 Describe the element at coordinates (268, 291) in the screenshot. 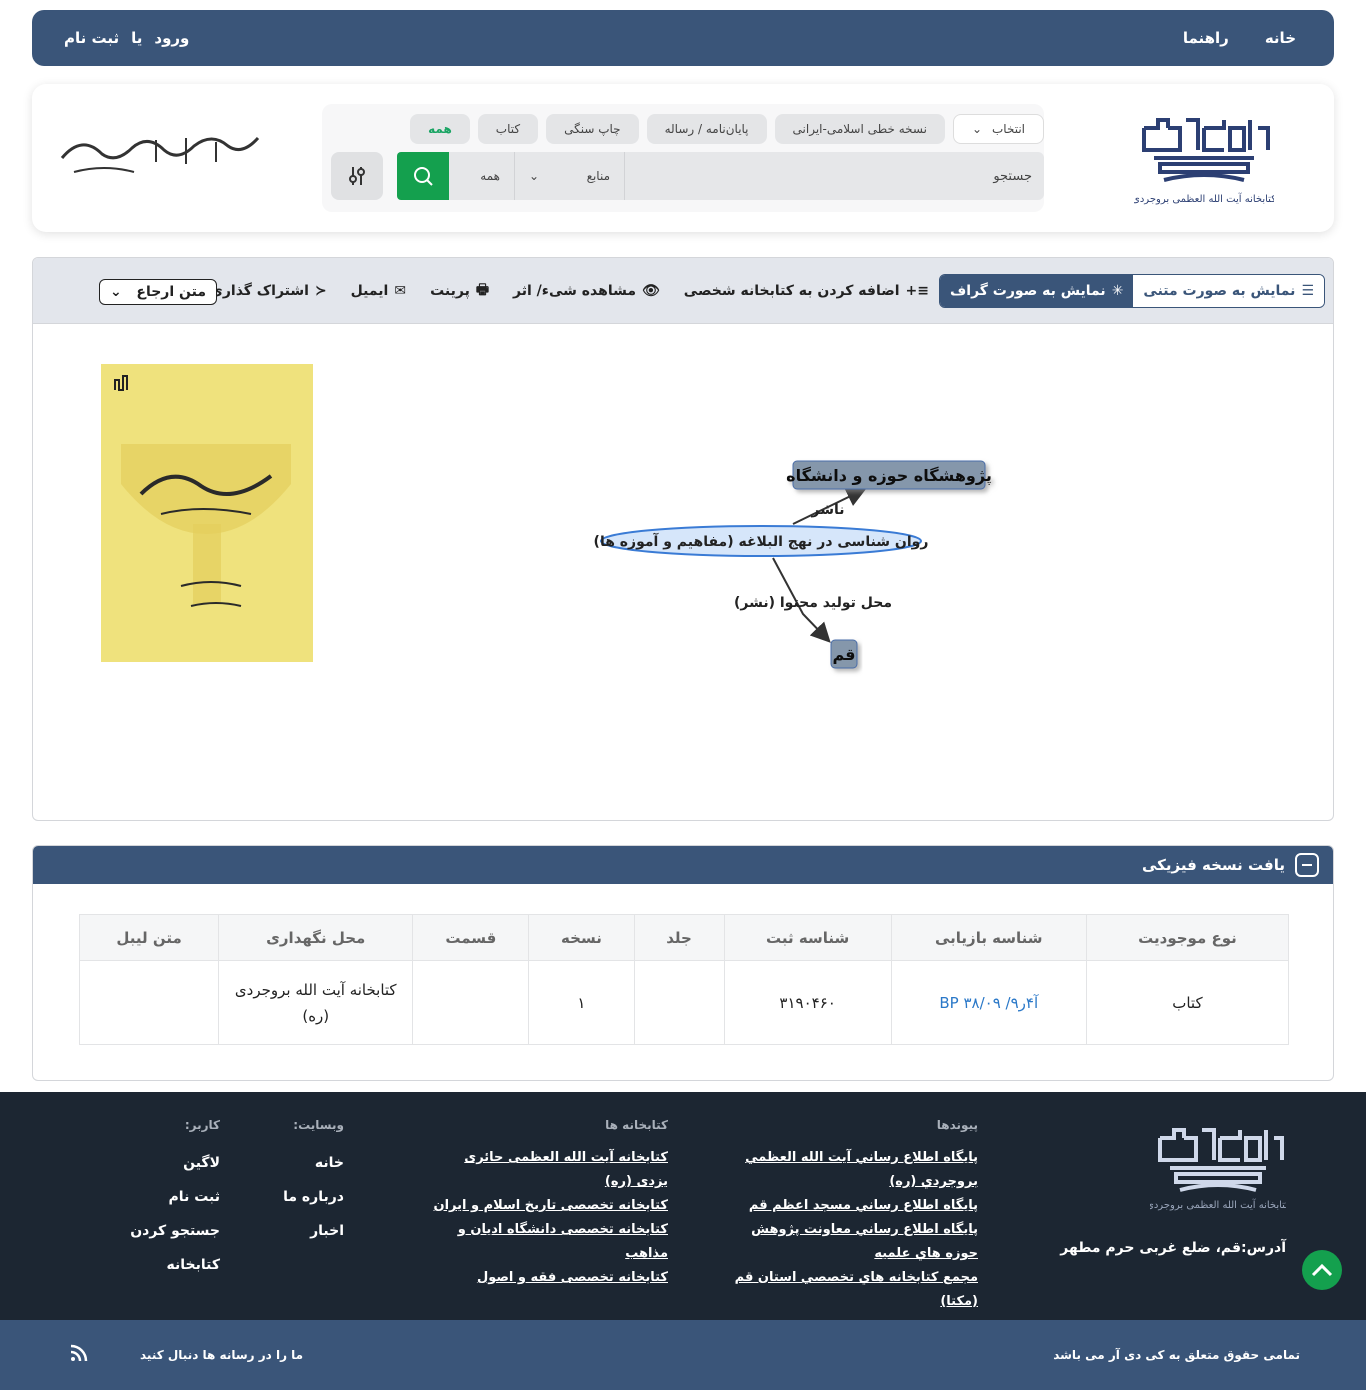

I see `share-button: ≺ اشتراک گذاری` at that location.